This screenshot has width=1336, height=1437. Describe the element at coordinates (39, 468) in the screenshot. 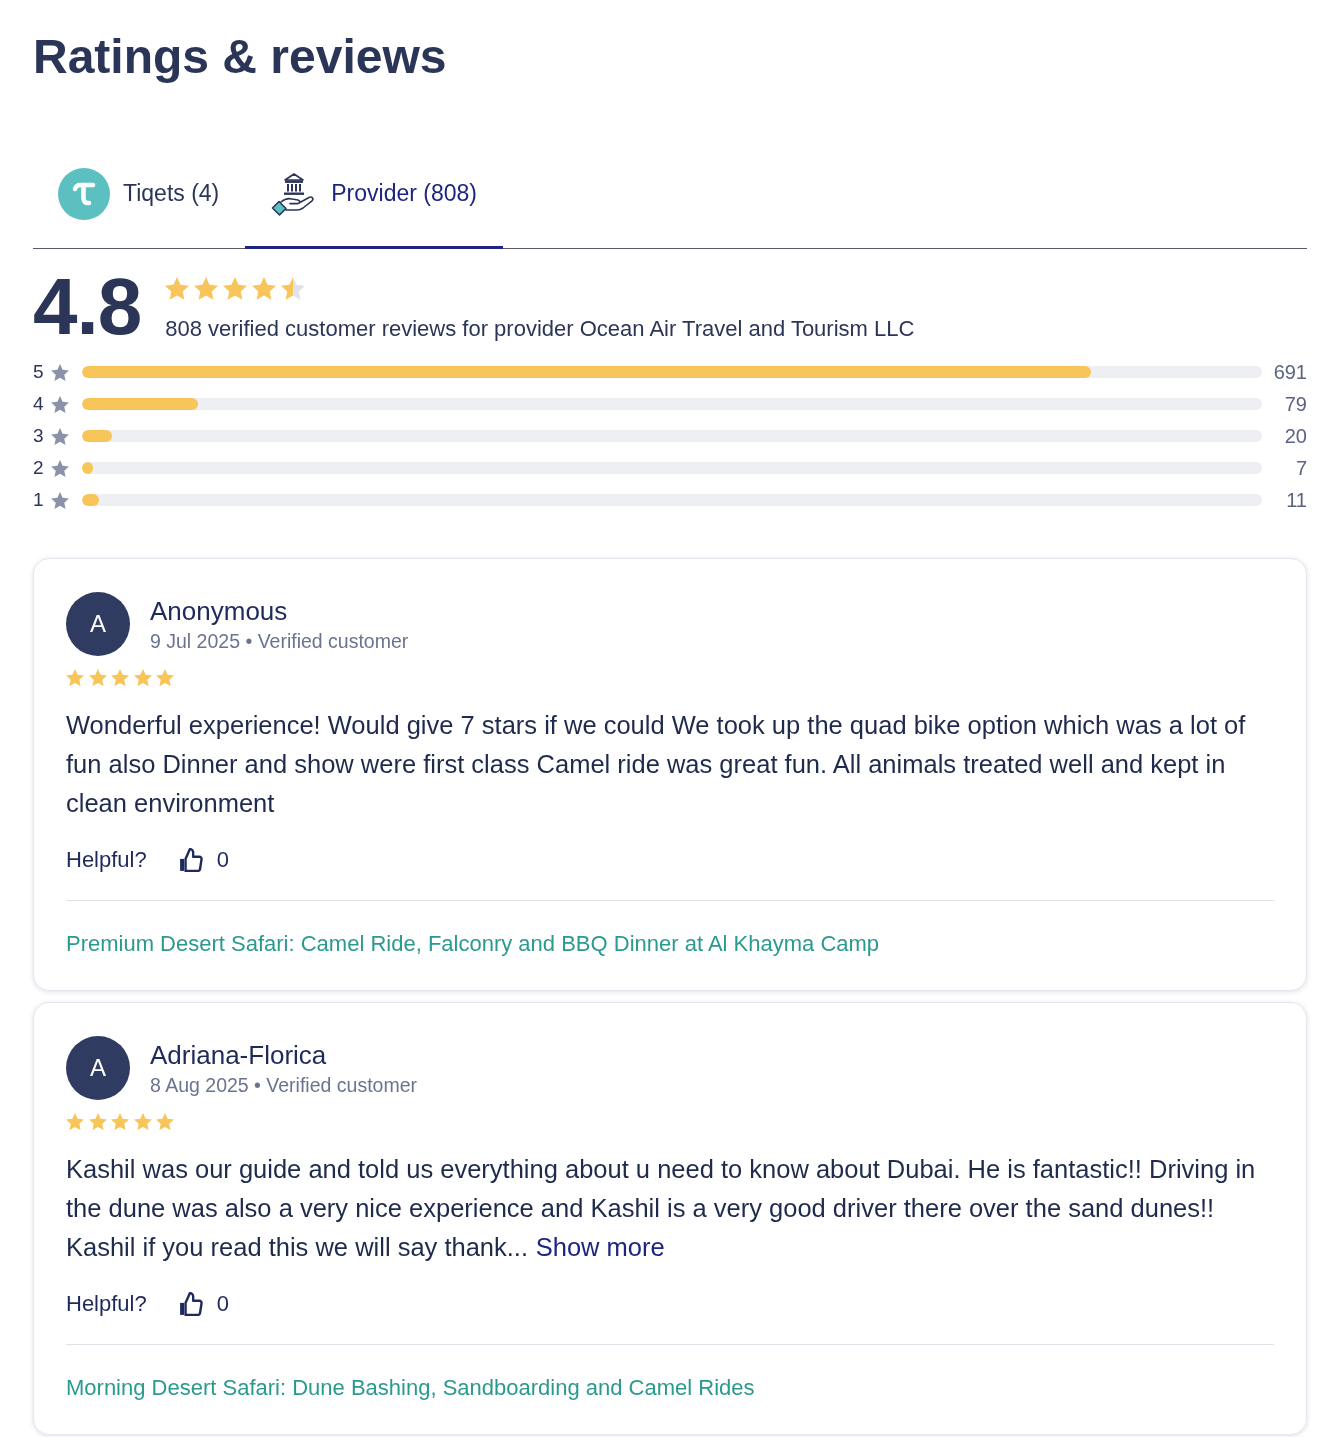

I see `rating-label: 2` at that location.